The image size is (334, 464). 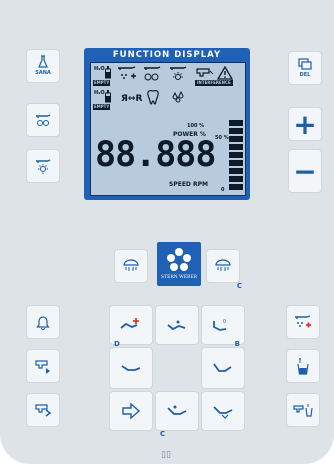 What do you see at coordinates (225, 73) in the screenshot?
I see `warning-icon` at bounding box center [225, 73].